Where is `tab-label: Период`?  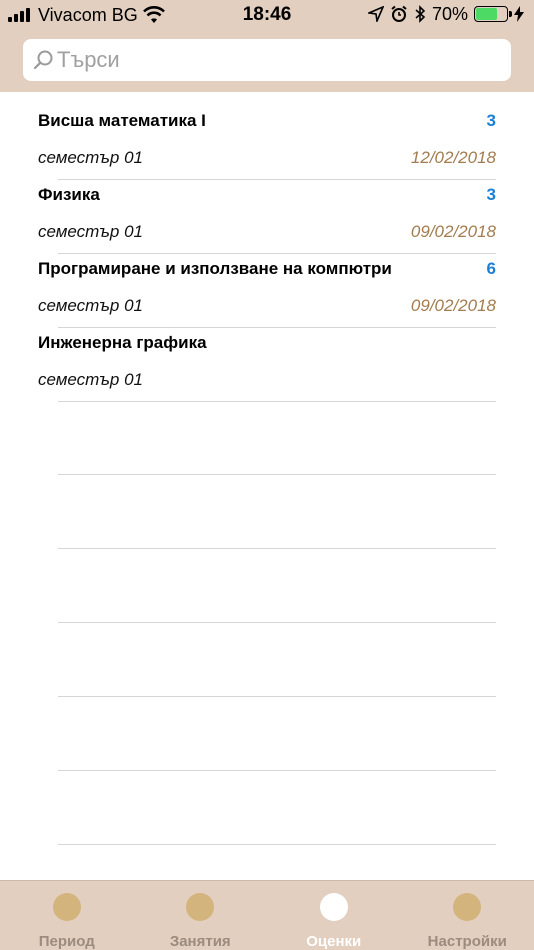 tab-label: Период is located at coordinates (66, 941).